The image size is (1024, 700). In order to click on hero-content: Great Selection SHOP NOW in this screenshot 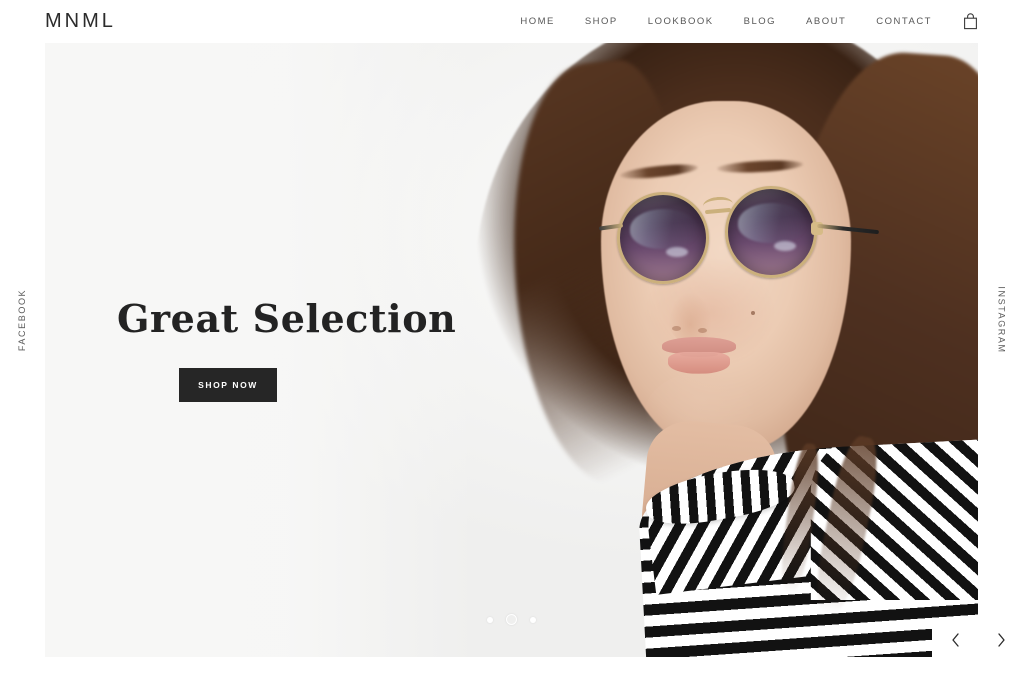, I will do `click(286, 349)`.